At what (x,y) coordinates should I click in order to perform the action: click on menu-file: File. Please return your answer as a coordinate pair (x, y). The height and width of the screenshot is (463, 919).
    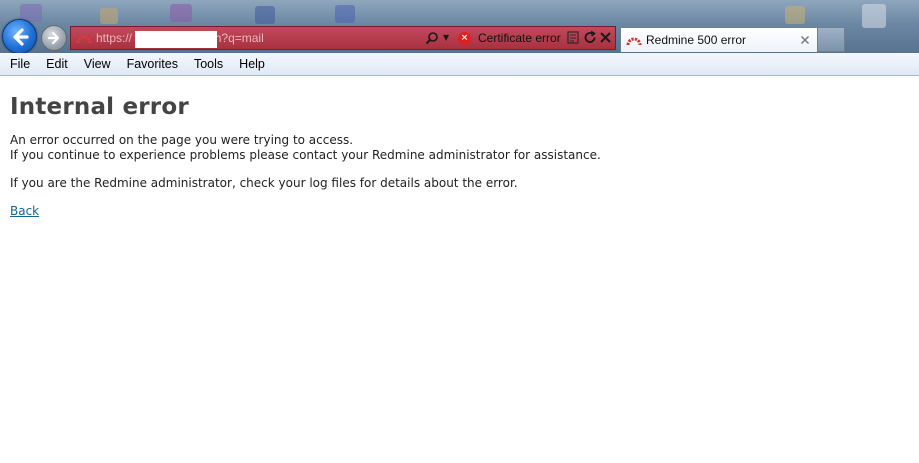
    Looking at the image, I should click on (19, 64).